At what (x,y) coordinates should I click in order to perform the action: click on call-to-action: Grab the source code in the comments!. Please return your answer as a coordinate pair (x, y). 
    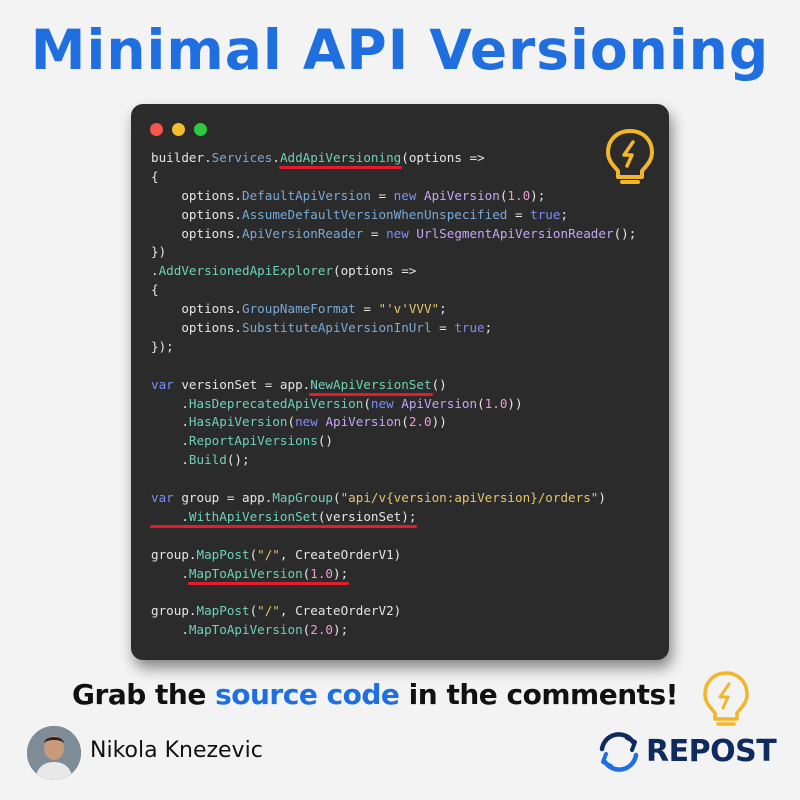
    Looking at the image, I should click on (375, 694).